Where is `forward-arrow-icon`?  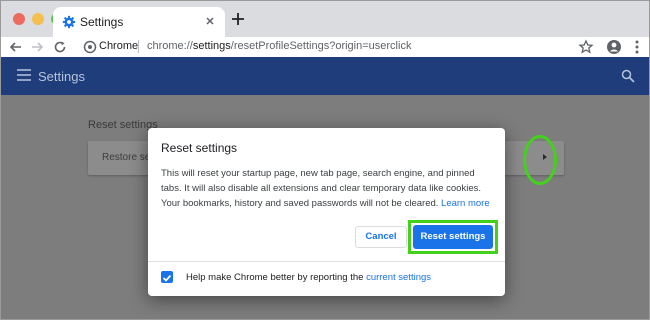 forward-arrow-icon is located at coordinates (37, 47).